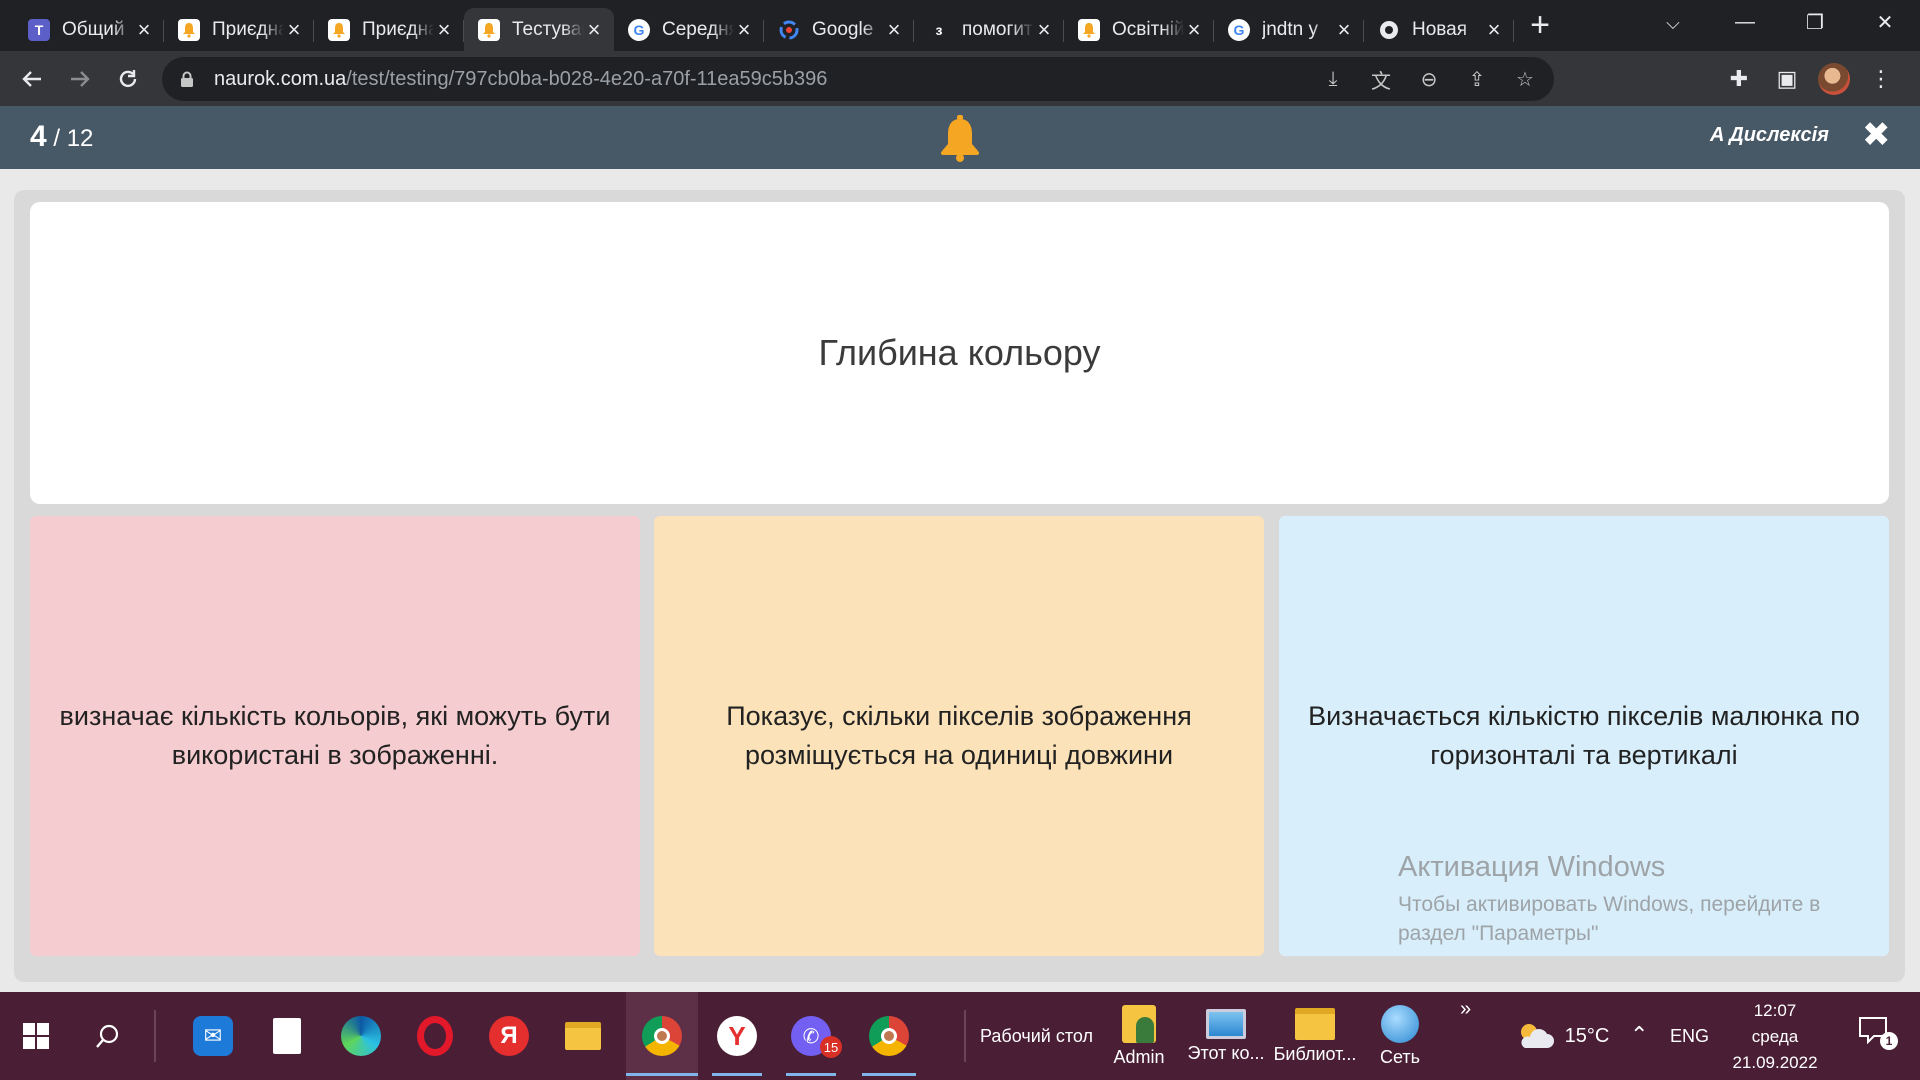 This screenshot has height=1080, width=1920. Describe the element at coordinates (187, 79) in the screenshot. I see `lock-icon` at that location.